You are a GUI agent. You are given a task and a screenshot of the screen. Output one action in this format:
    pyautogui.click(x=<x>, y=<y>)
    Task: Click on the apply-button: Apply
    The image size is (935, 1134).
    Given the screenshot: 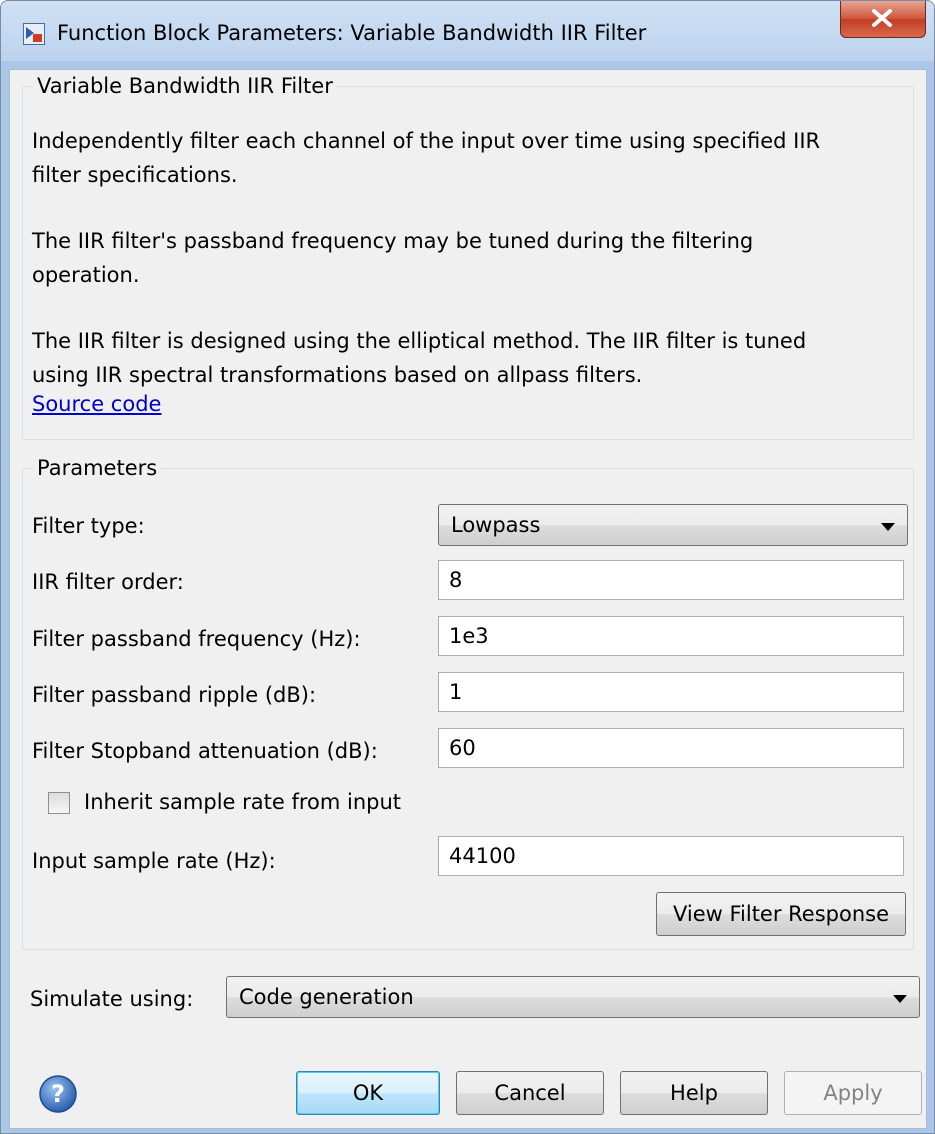 What is the action you would take?
    pyautogui.click(x=853, y=1093)
    